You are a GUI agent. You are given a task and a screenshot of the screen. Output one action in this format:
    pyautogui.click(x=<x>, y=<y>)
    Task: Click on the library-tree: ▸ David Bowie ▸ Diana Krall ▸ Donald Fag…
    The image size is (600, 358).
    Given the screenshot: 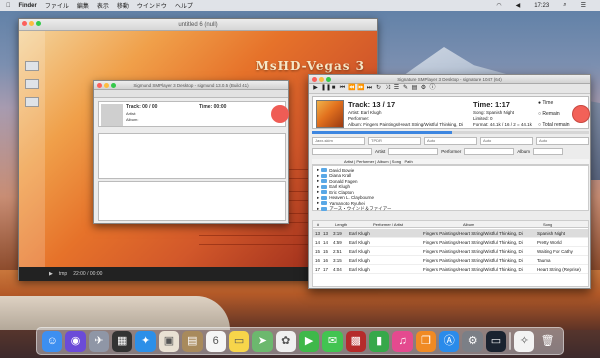 What is the action you would take?
    pyautogui.click(x=450, y=188)
    